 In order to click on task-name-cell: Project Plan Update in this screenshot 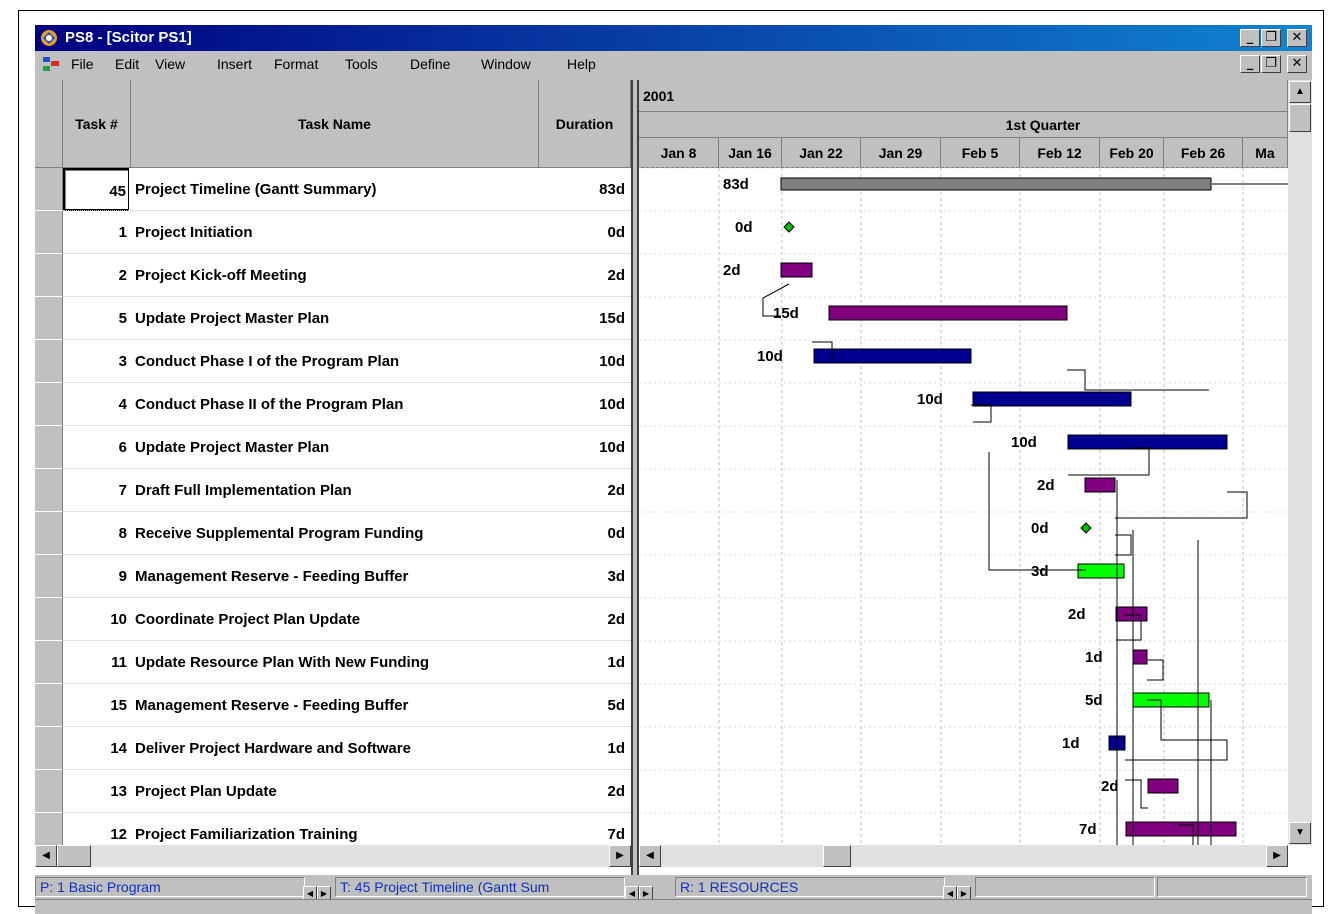, I will do `click(335, 791)`.